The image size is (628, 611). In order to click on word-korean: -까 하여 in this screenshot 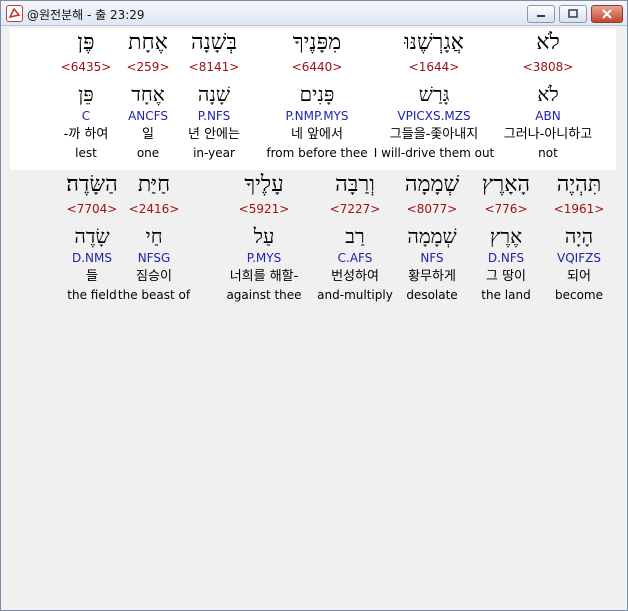, I will do `click(86, 134)`.